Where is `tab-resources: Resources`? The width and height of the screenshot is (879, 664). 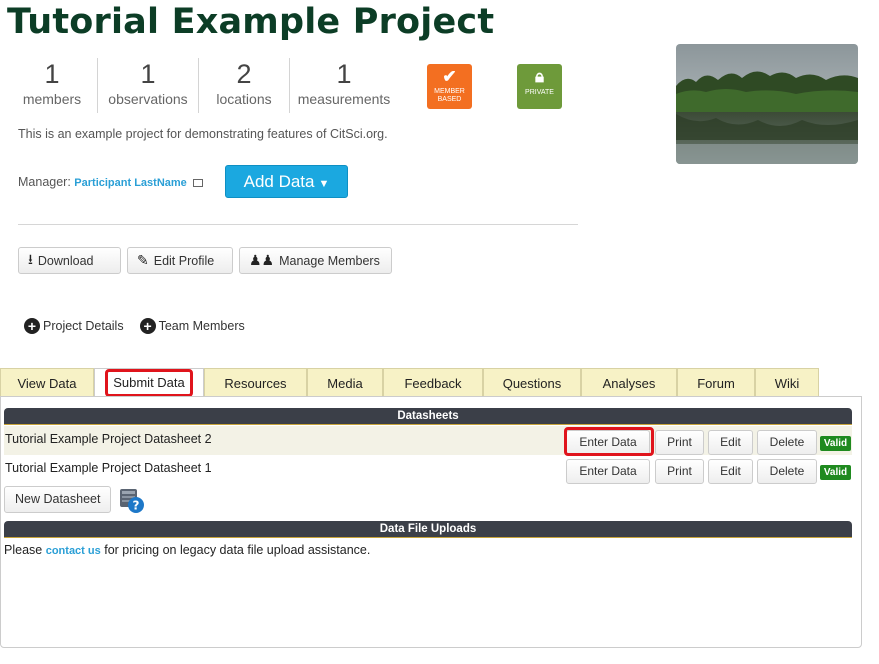 tab-resources: Resources is located at coordinates (255, 382).